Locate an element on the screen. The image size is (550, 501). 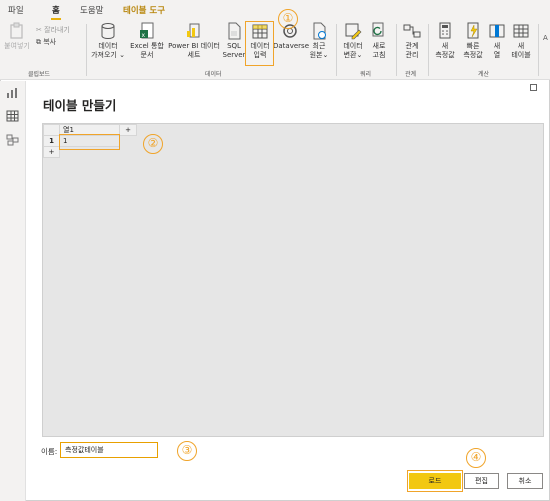
name-label: 이름: is located at coordinates (49, 451).